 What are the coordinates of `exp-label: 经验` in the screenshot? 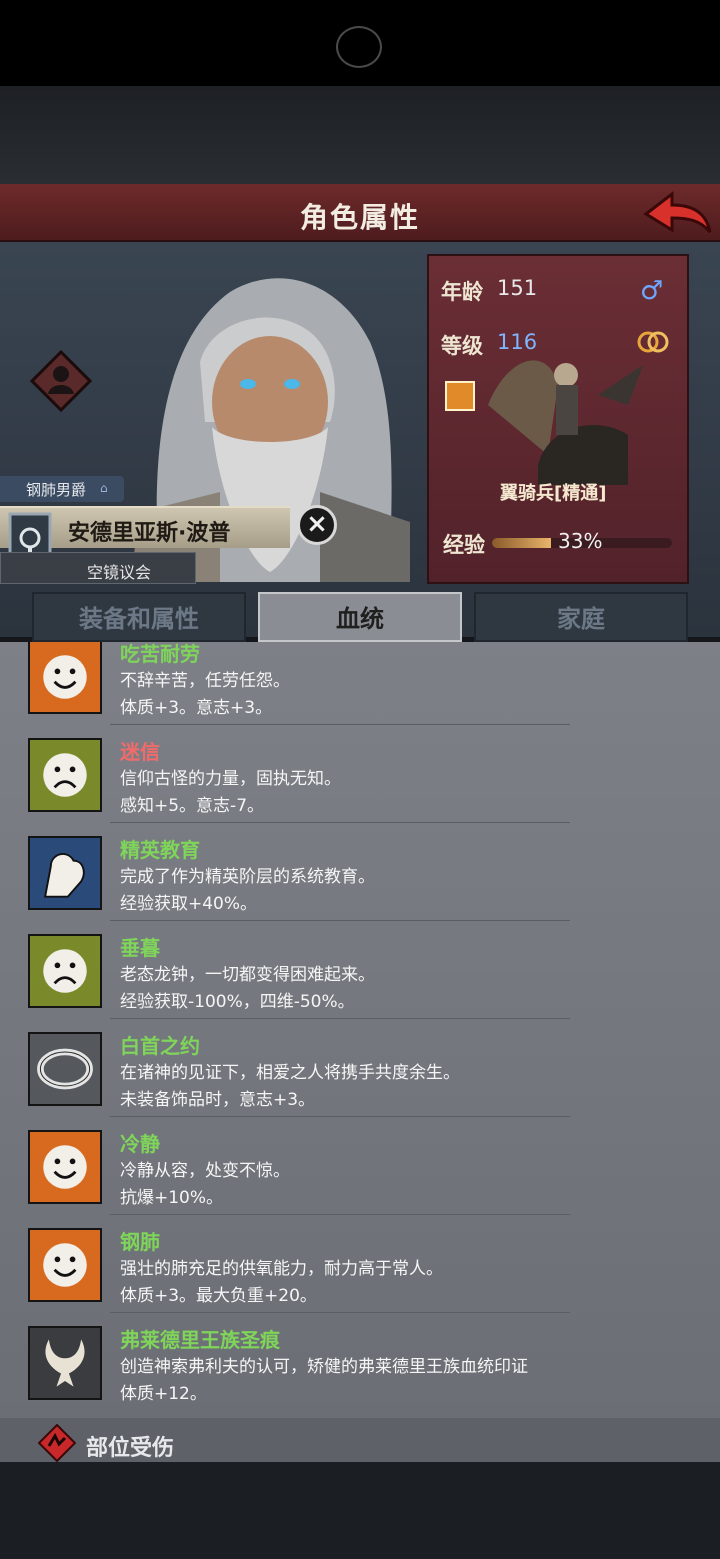 It's located at (464, 545).